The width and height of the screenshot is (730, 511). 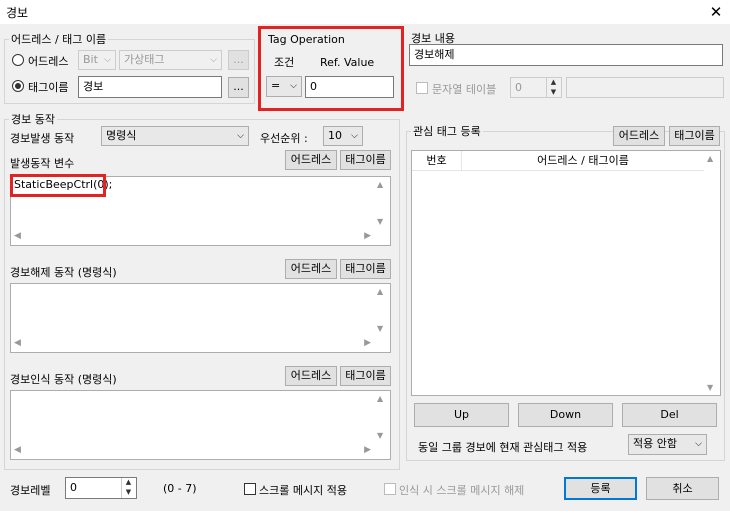 What do you see at coordinates (306, 39) in the screenshot?
I see `tag-operation-legend: Tag Operation` at bounding box center [306, 39].